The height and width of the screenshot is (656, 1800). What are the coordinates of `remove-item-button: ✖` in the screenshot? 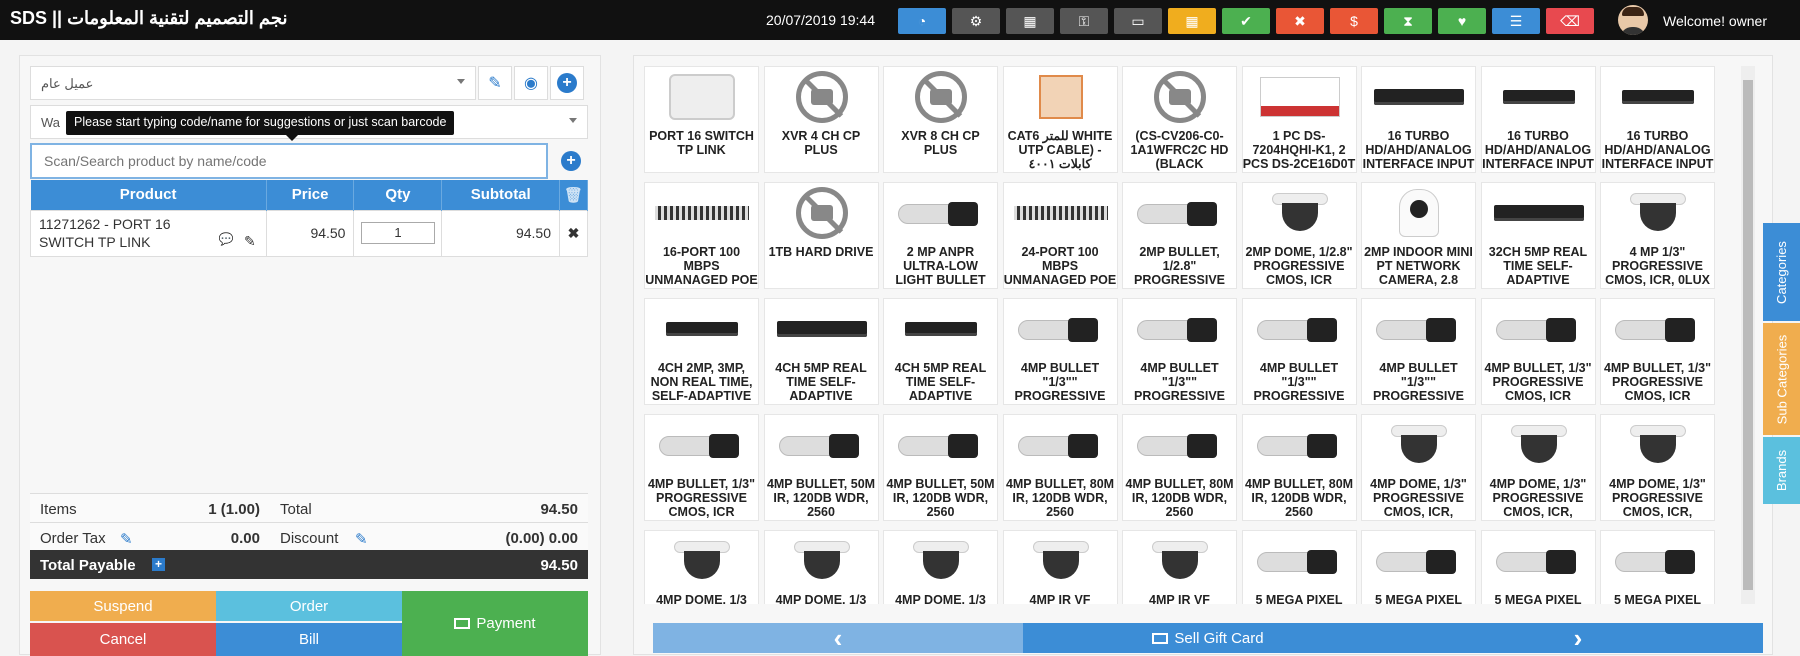 It's located at (573, 233).